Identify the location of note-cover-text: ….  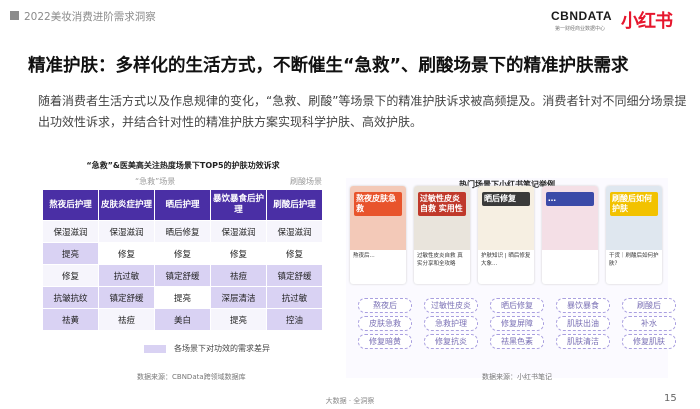
(570, 199).